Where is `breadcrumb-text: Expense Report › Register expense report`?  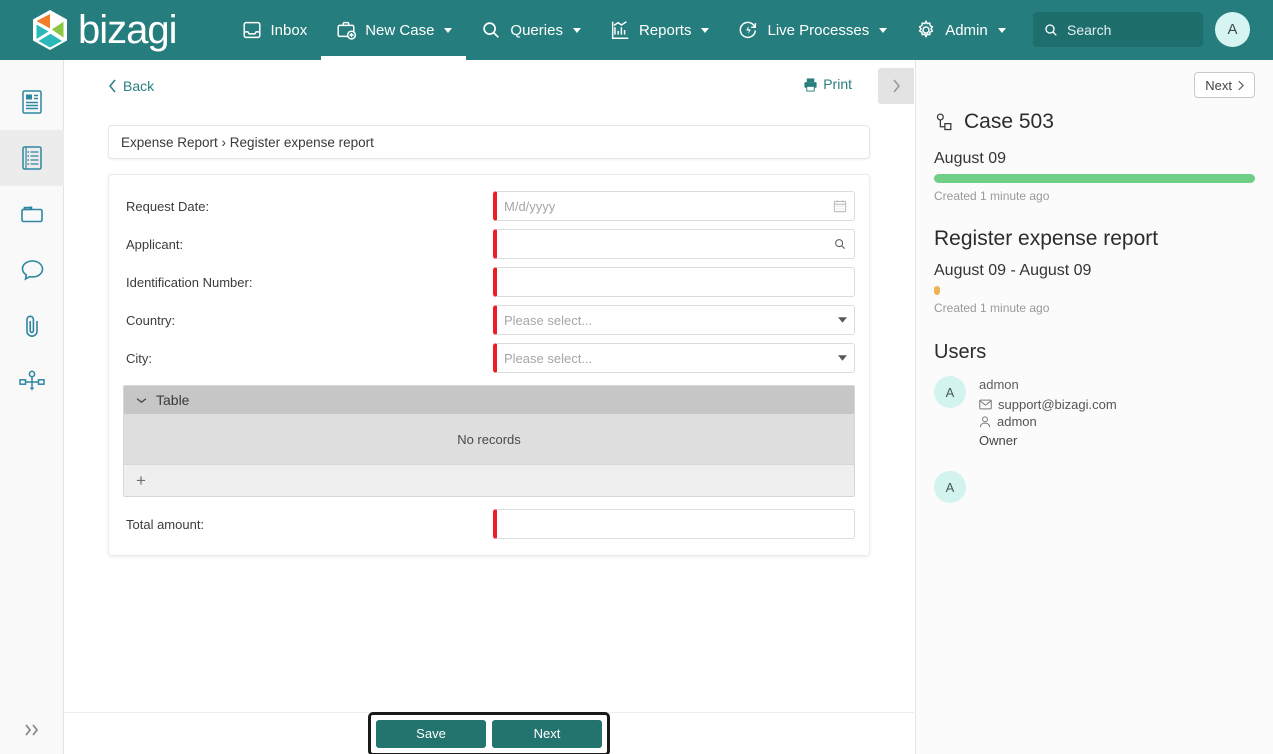
breadcrumb-text: Expense Report › Register expense report is located at coordinates (247, 142).